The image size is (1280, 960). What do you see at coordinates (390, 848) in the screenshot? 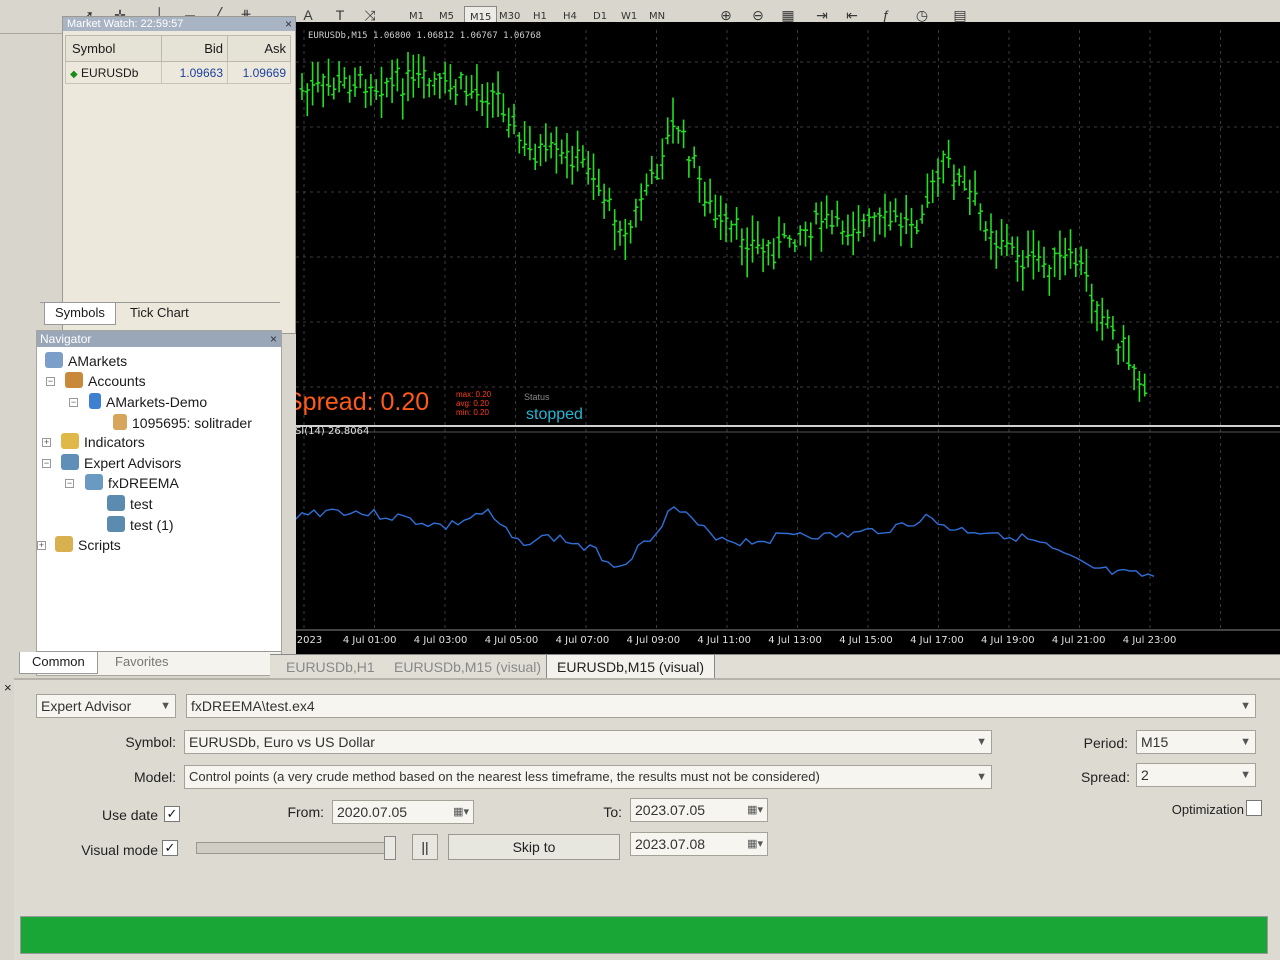
I see `speed-slider-handle` at bounding box center [390, 848].